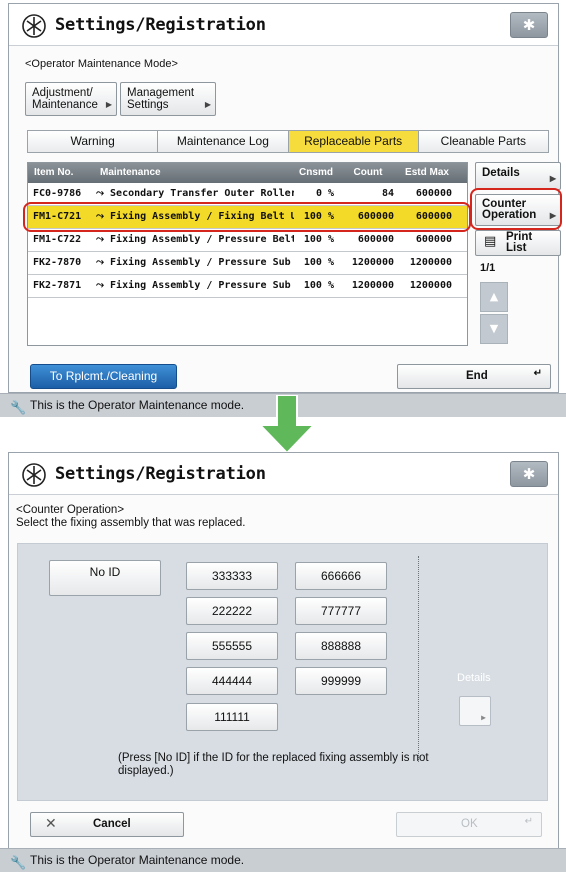 Image resolution: width=566 pixels, height=872 pixels. Describe the element at coordinates (494, 329) in the screenshot. I see `scroll-down-icon: ▼` at that location.